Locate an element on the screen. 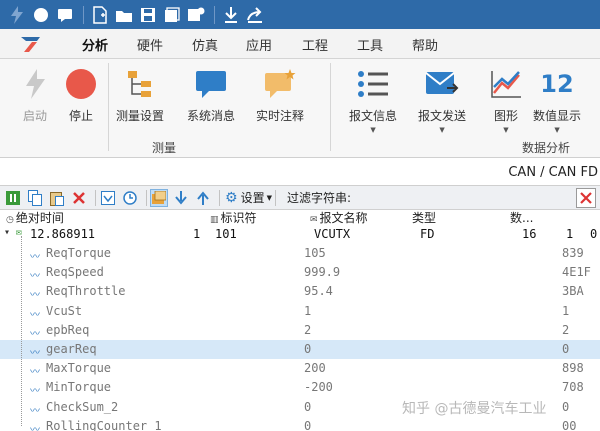 This screenshot has height=431, width=600. column-header-name: ✉ 报文名称 is located at coordinates (339, 217).